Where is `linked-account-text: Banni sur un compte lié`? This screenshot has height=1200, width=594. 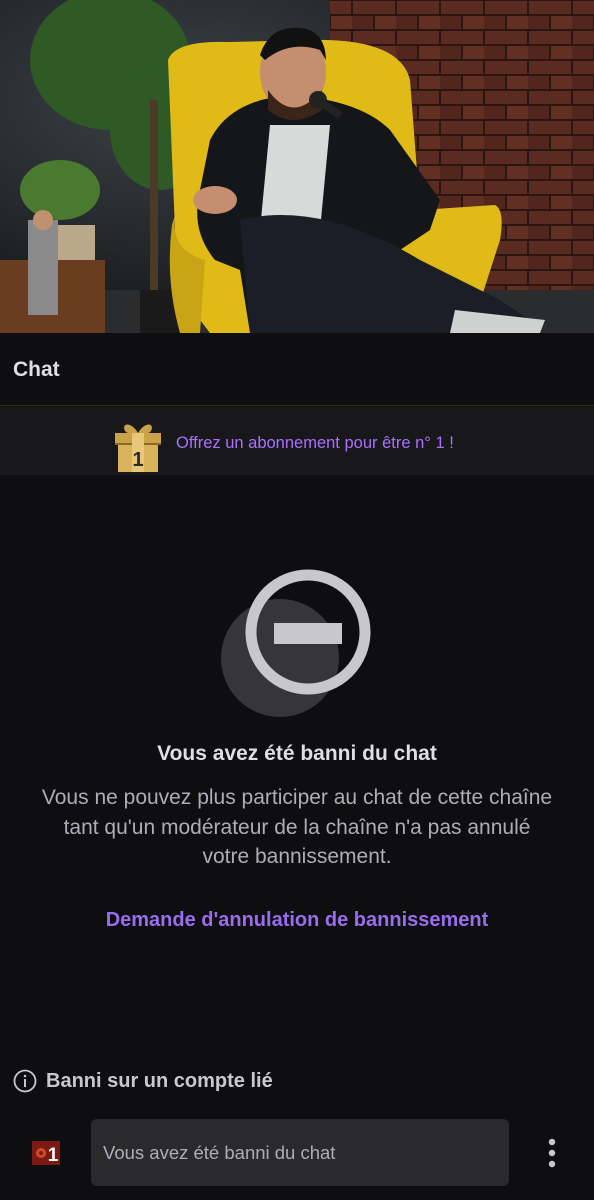 linked-account-text: Banni sur un compte lié is located at coordinates (159, 1080).